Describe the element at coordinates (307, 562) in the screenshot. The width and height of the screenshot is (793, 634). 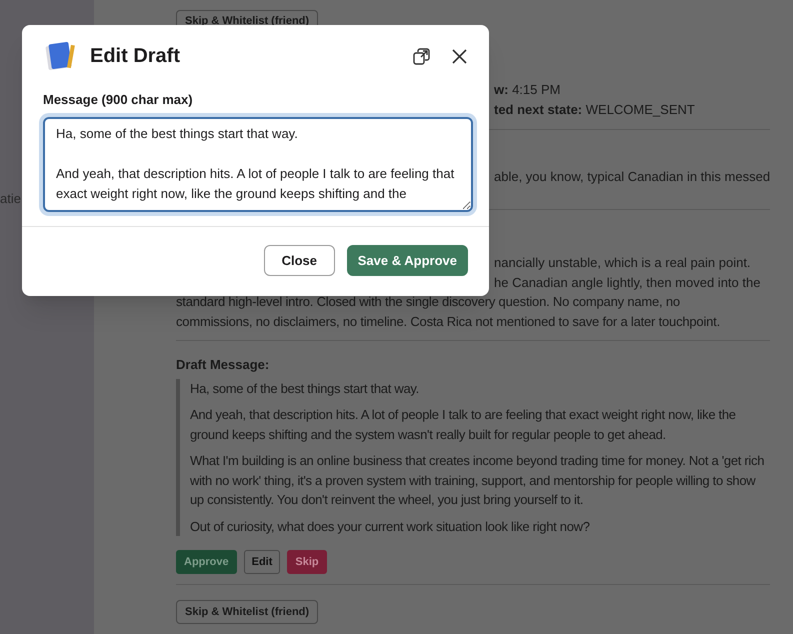
I see `skip-button: Skip` at that location.